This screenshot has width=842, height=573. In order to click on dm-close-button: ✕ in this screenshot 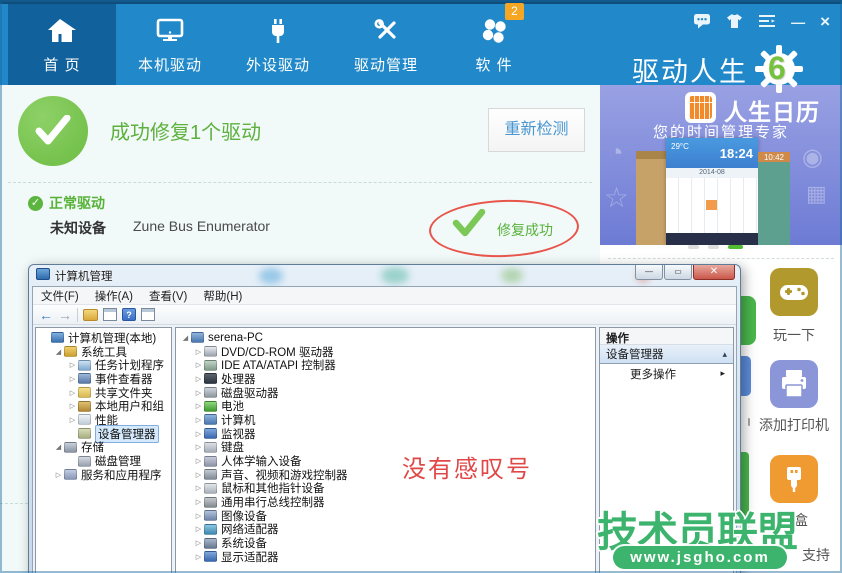, I will do `click(714, 272)`.